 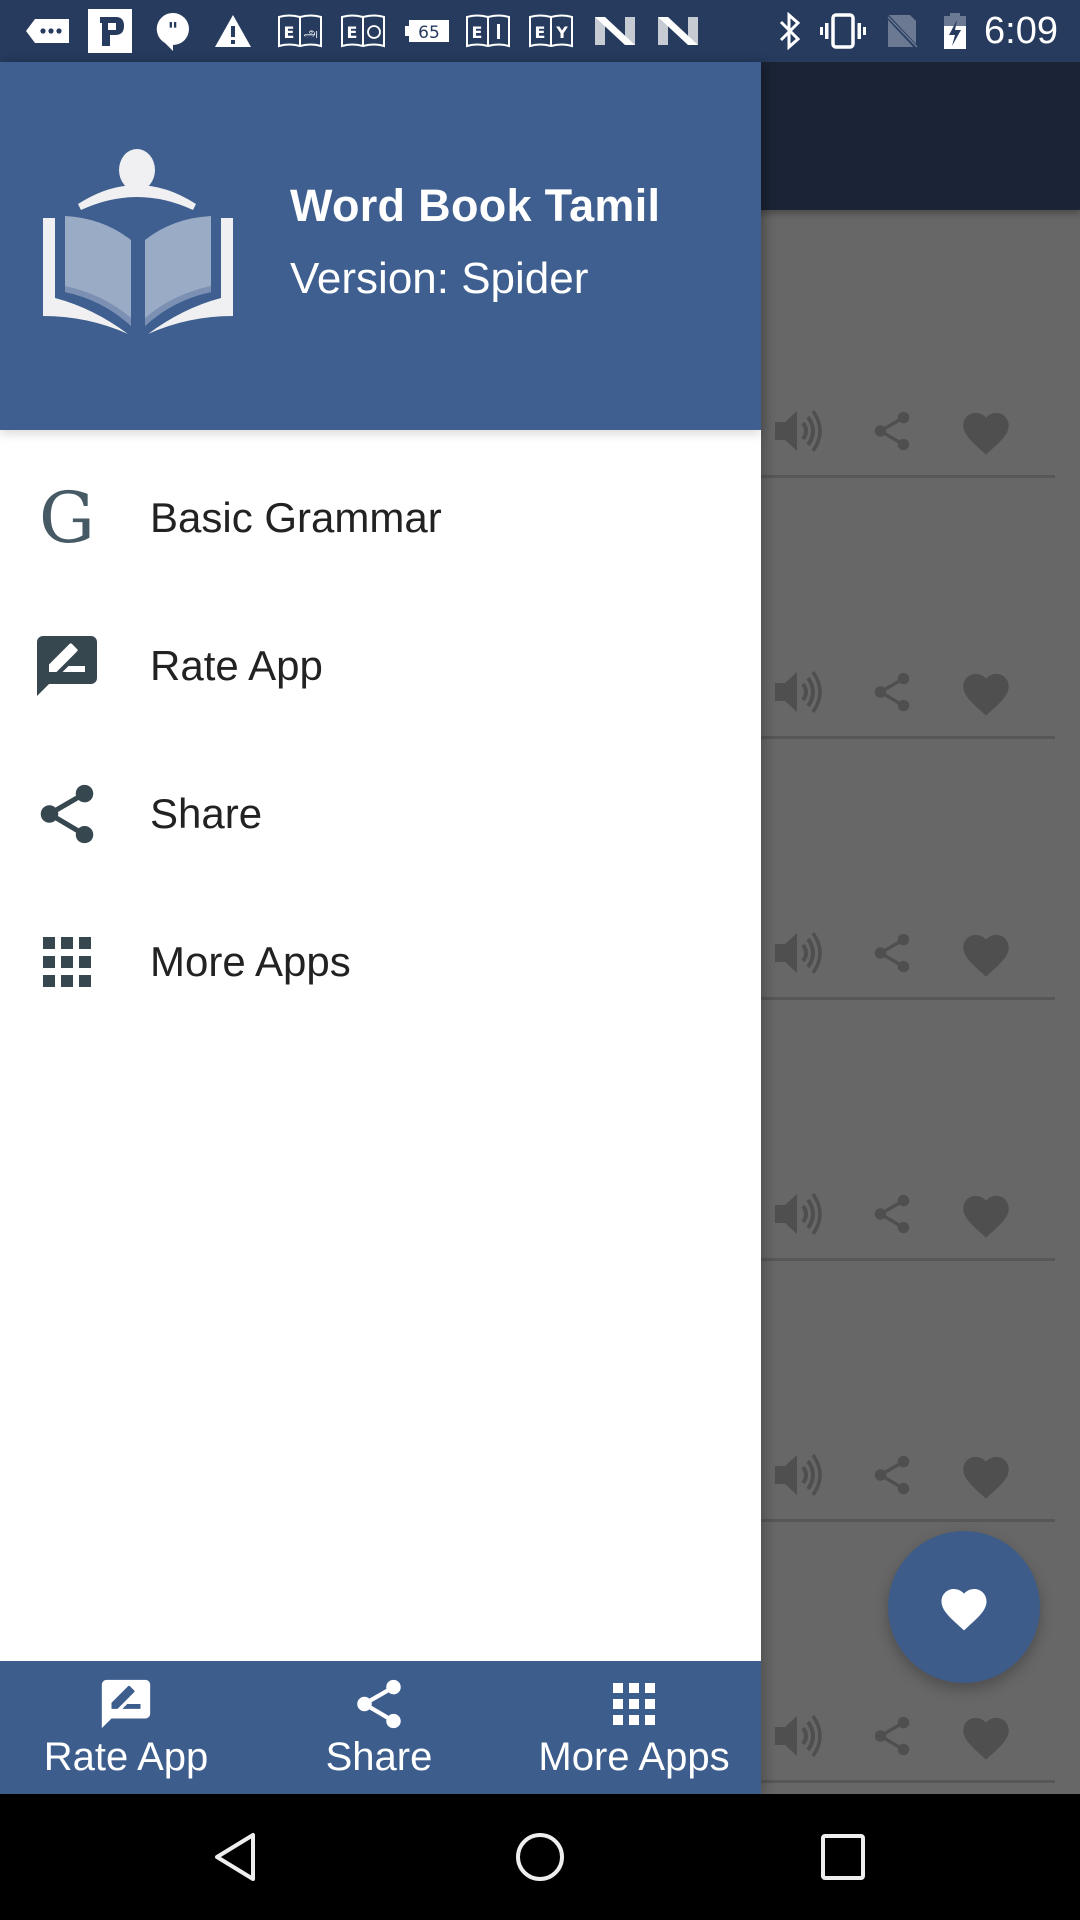 I want to click on bottom-share-label: Share, so click(x=379, y=1757).